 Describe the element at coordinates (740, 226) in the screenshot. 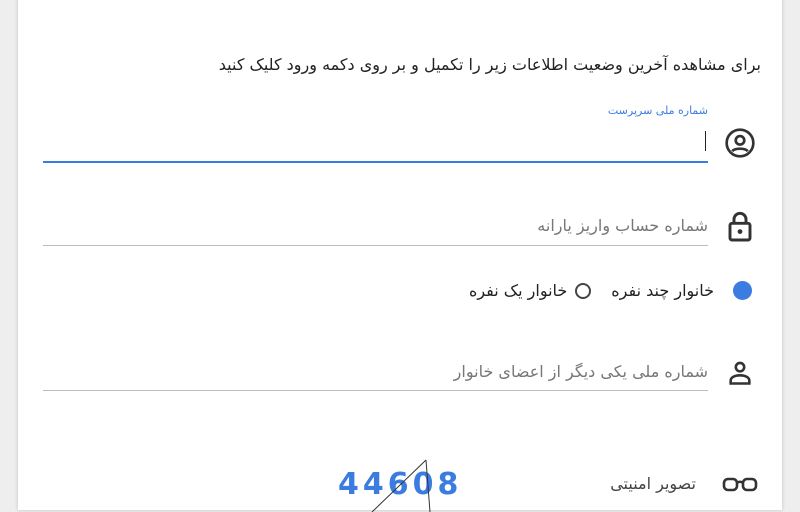

I see `lock-icon` at that location.